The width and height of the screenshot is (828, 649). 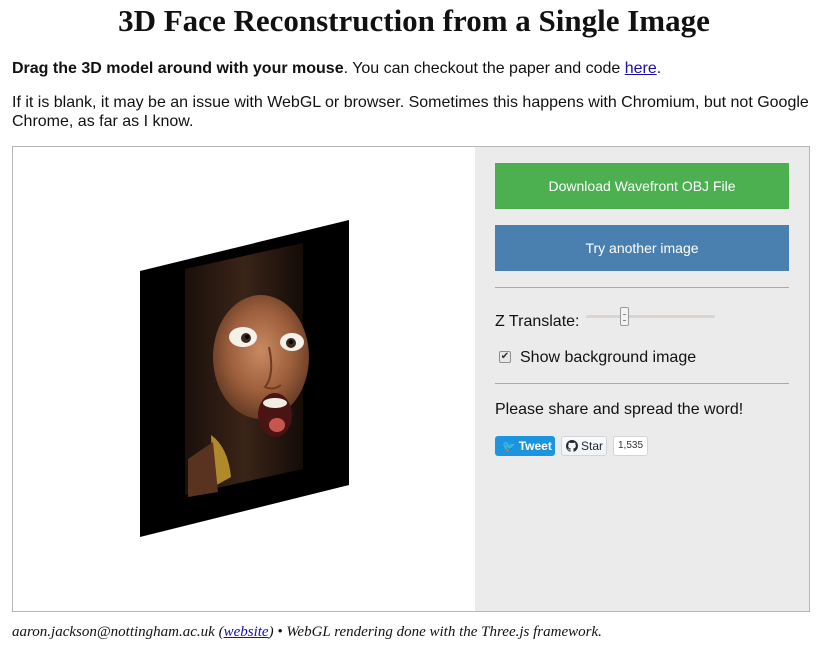 I want to click on footer-paren-open: (, so click(x=219, y=632).